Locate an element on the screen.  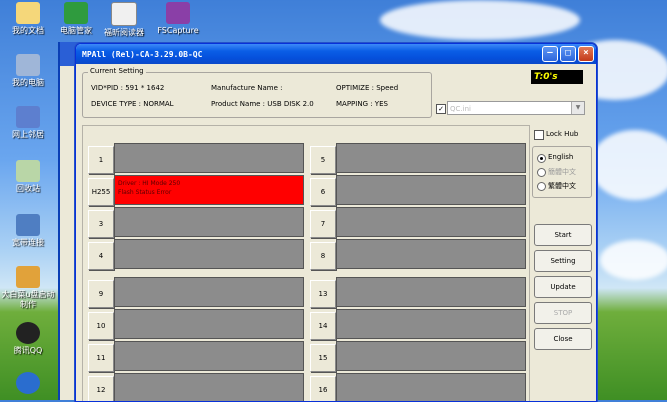
product-name-value: Product Name : USB DISK 2.0 is located at coordinates (262, 104).